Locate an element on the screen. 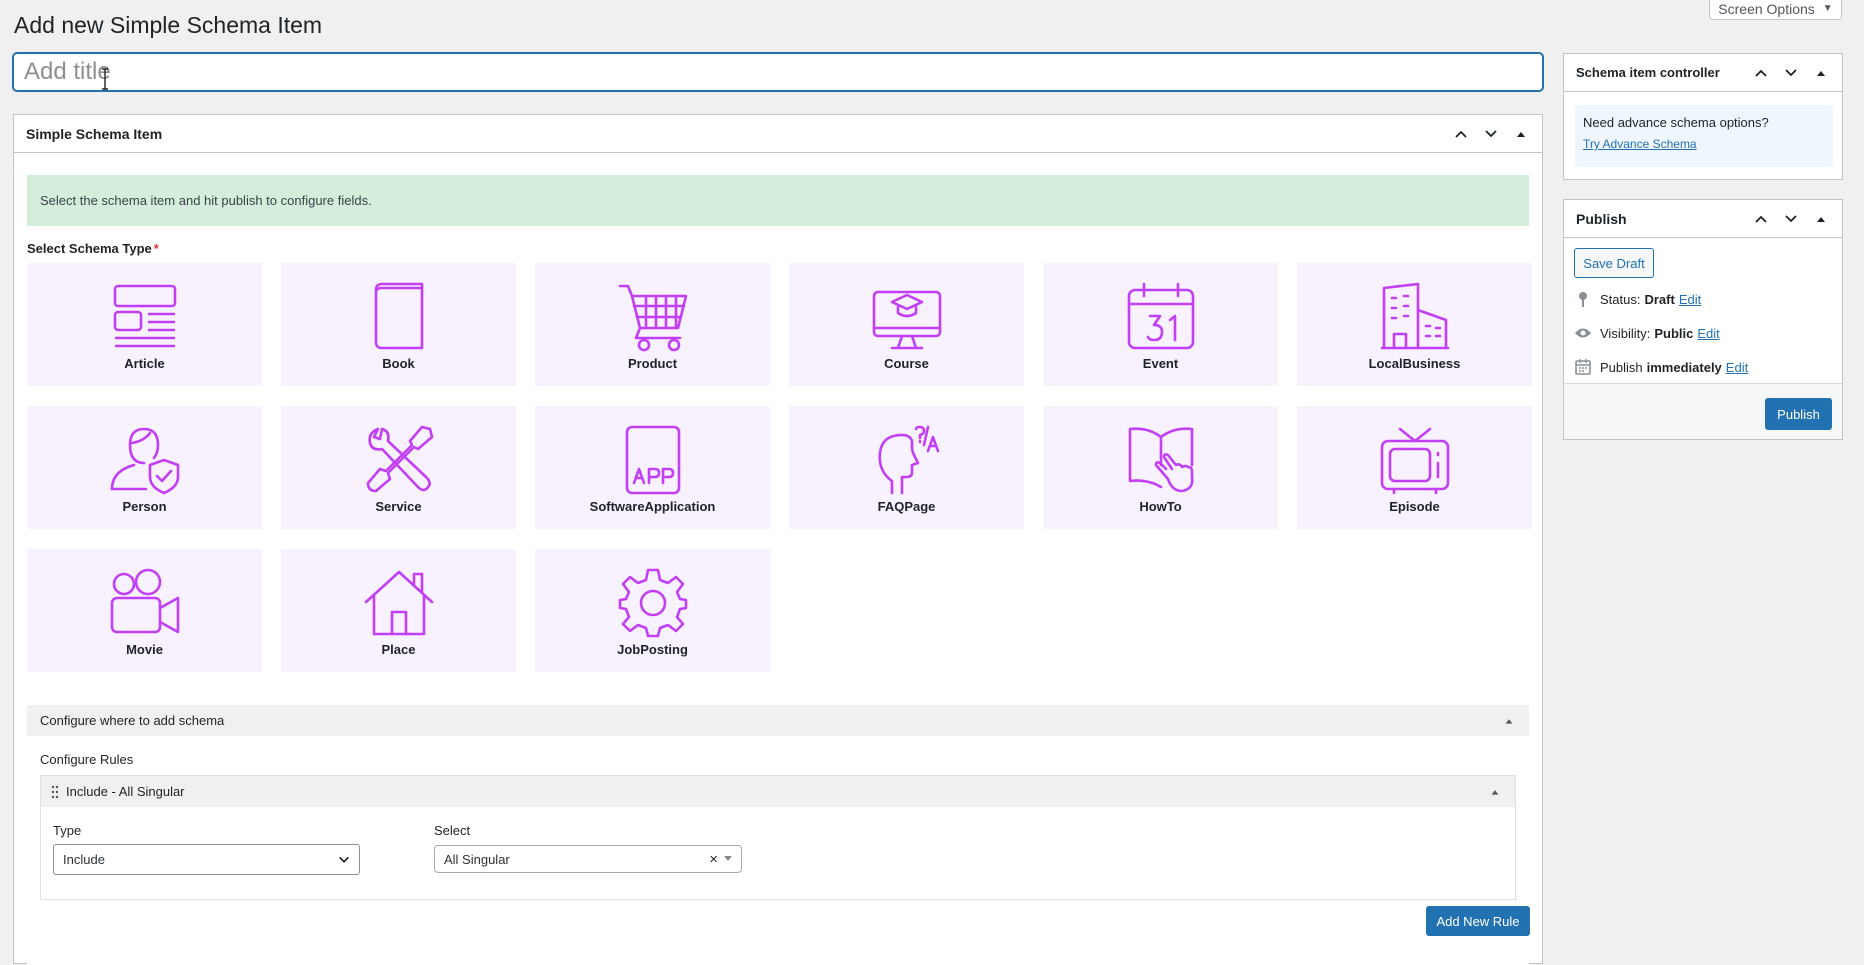 The image size is (1864, 965). edit-publish-time-link: Edit is located at coordinates (1737, 367).